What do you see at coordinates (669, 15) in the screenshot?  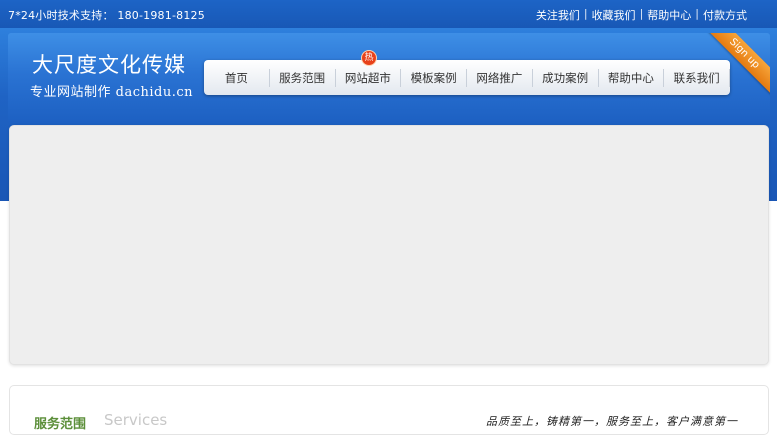 I see `help-center-link: 帮助中心` at bounding box center [669, 15].